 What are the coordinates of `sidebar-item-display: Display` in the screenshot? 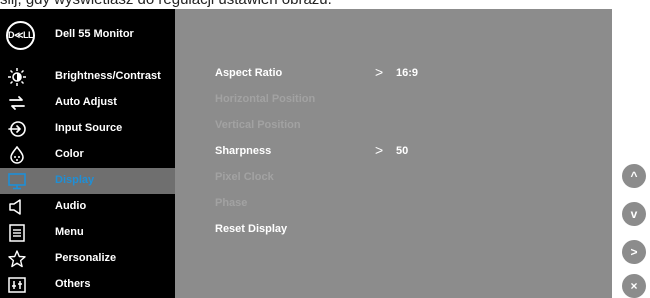 It's located at (87, 181).